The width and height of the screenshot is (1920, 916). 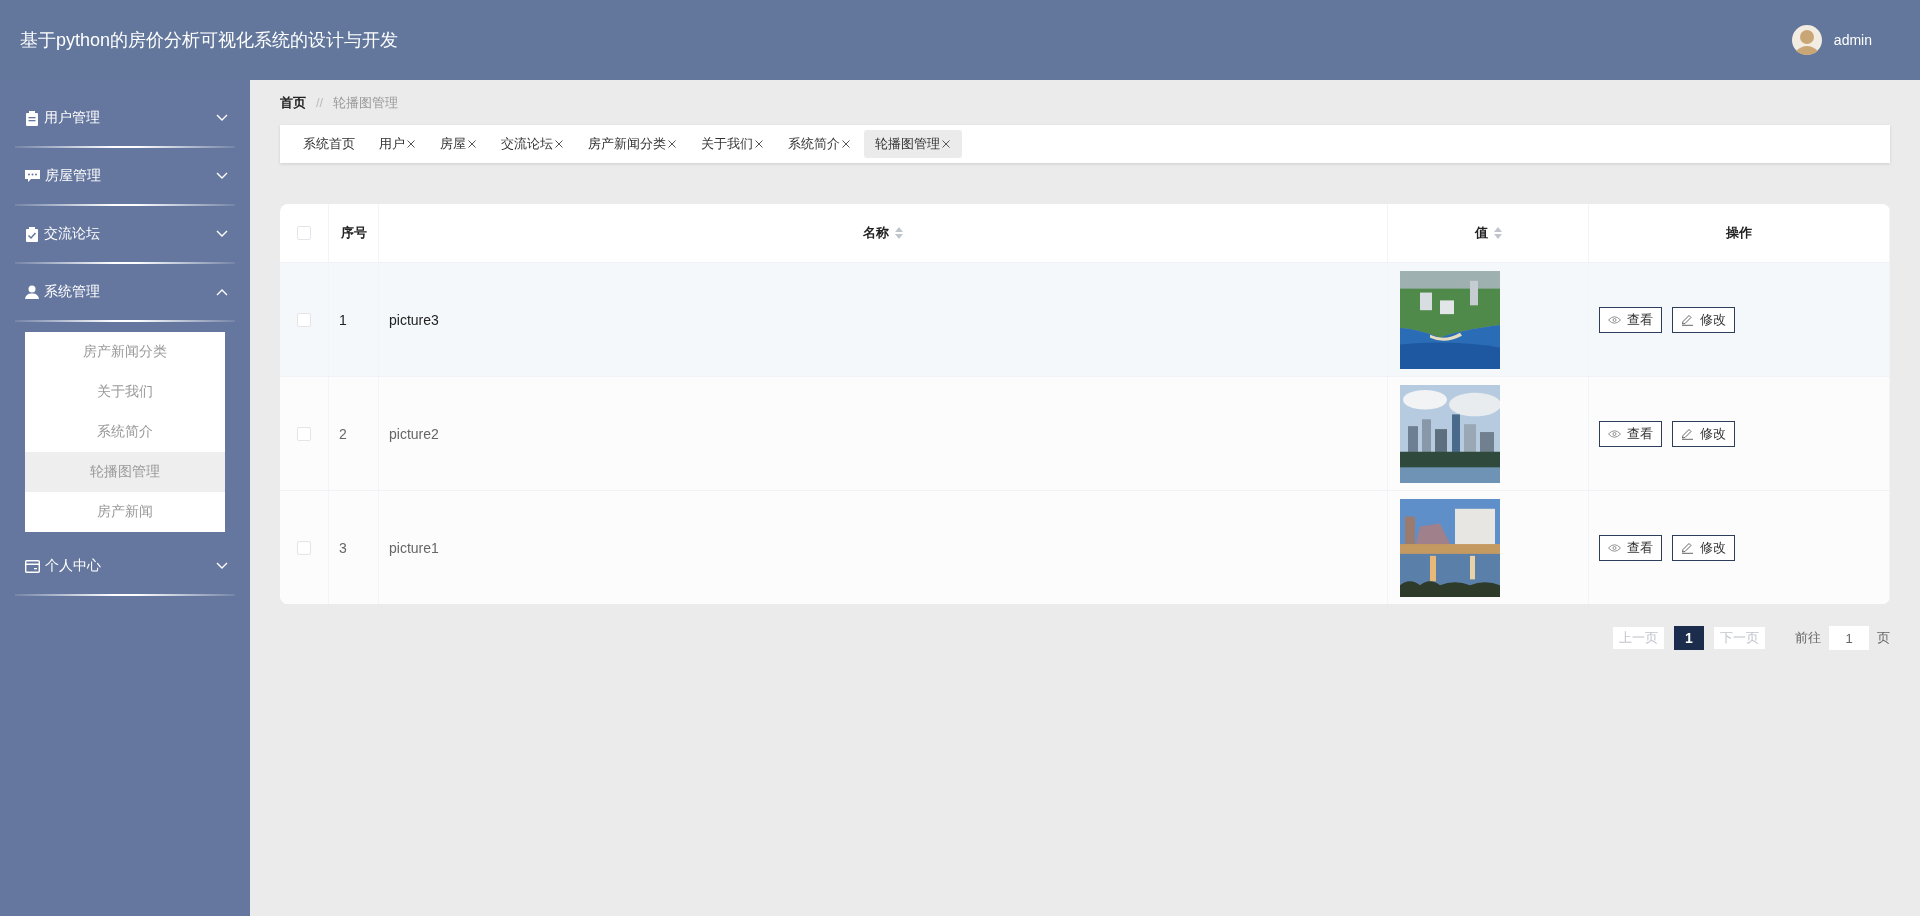 What do you see at coordinates (125, 566) in the screenshot?
I see `sidebar-menu-item: 个人中心` at bounding box center [125, 566].